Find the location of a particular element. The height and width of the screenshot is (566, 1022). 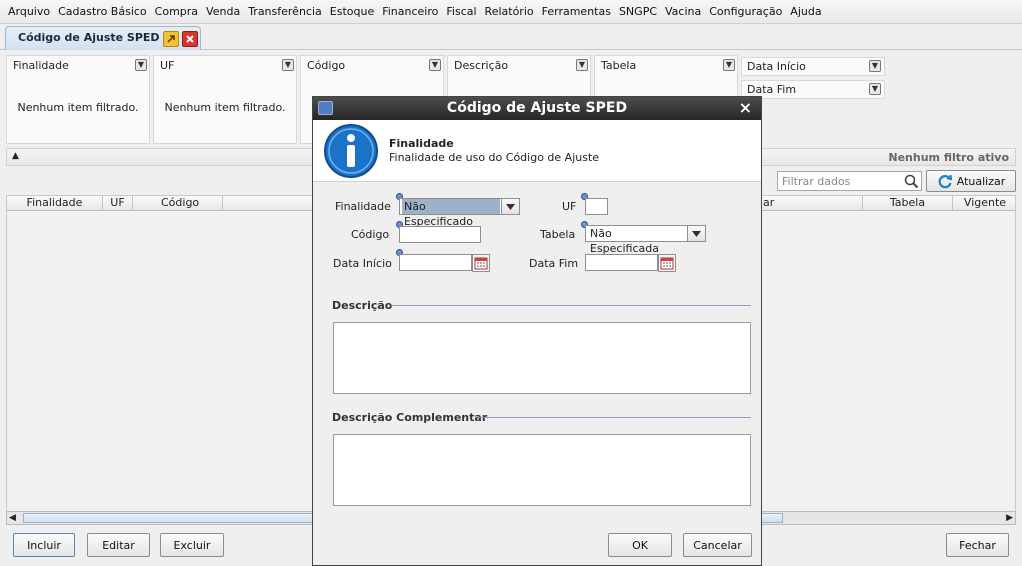

cancel-button: Cancelar is located at coordinates (717, 545).